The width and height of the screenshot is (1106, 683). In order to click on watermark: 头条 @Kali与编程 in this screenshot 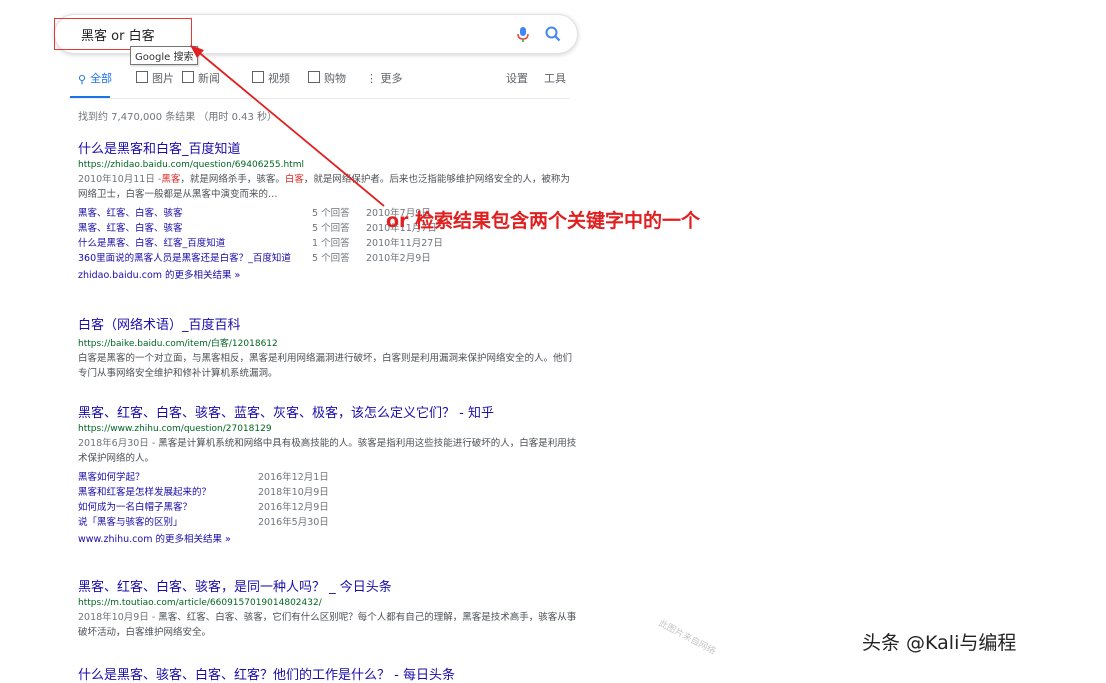, I will do `click(939, 643)`.